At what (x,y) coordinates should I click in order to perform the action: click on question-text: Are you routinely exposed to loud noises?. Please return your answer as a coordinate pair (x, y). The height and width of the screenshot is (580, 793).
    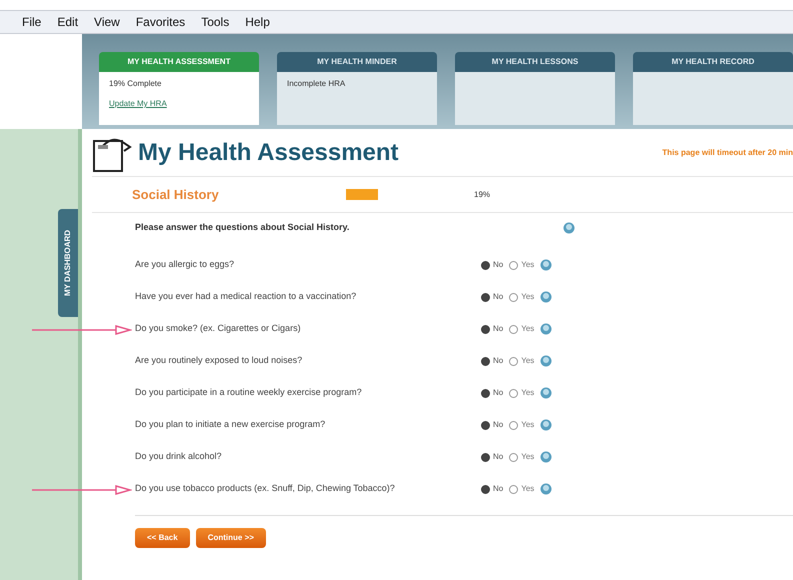
    Looking at the image, I should click on (219, 361).